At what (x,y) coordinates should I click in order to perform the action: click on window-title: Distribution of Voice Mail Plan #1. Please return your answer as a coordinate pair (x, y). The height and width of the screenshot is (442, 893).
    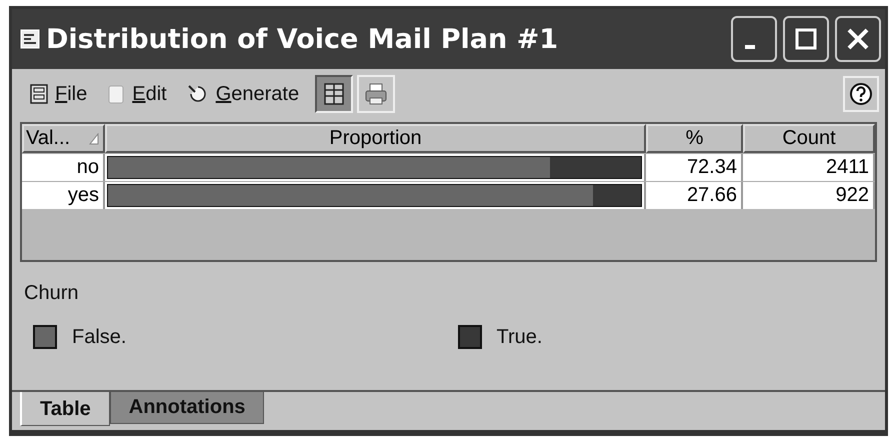
    Looking at the image, I should click on (302, 39).